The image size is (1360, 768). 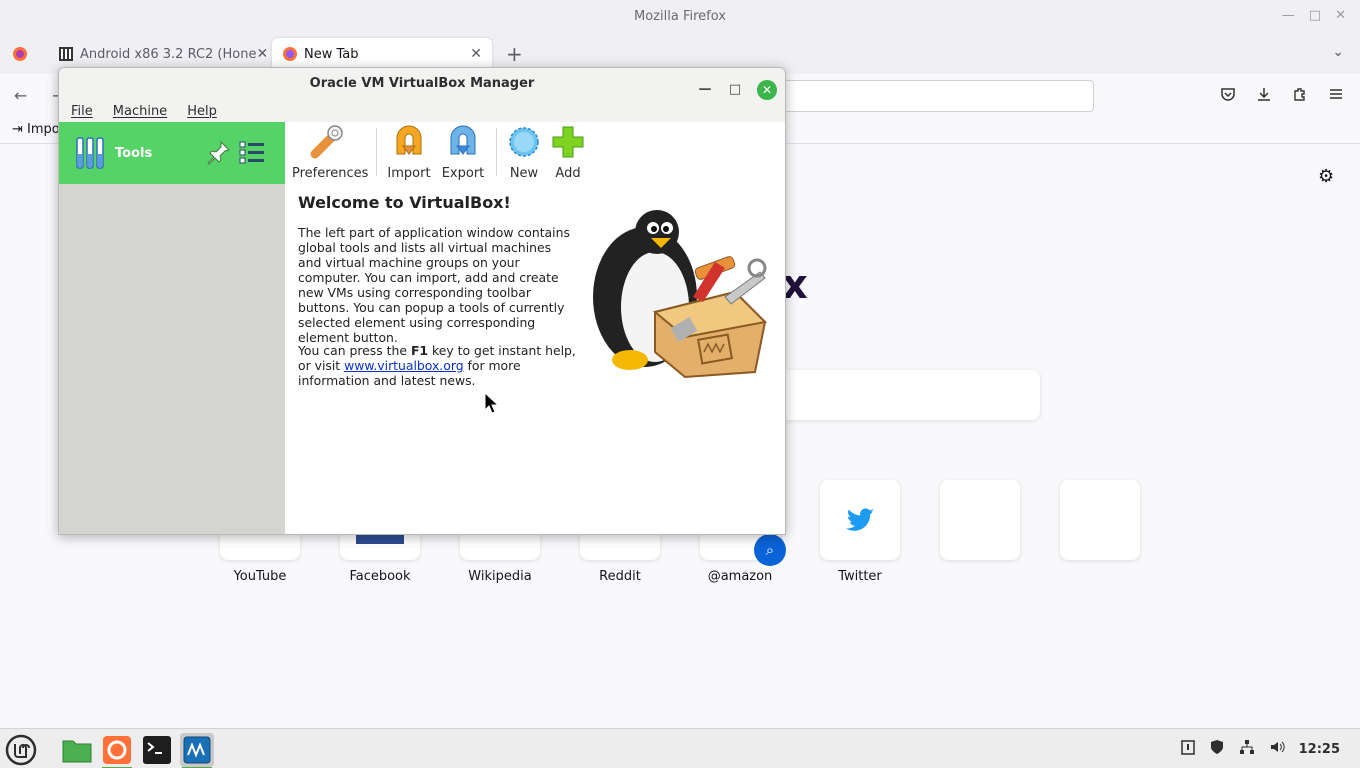 What do you see at coordinates (260, 576) in the screenshot?
I see `top-site-label: YouTube` at bounding box center [260, 576].